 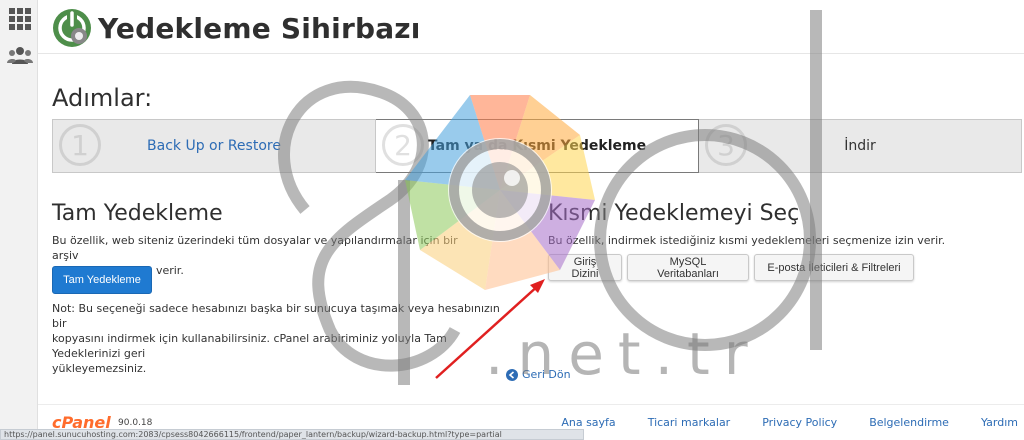 I want to click on step-number: 3, so click(x=726, y=145).